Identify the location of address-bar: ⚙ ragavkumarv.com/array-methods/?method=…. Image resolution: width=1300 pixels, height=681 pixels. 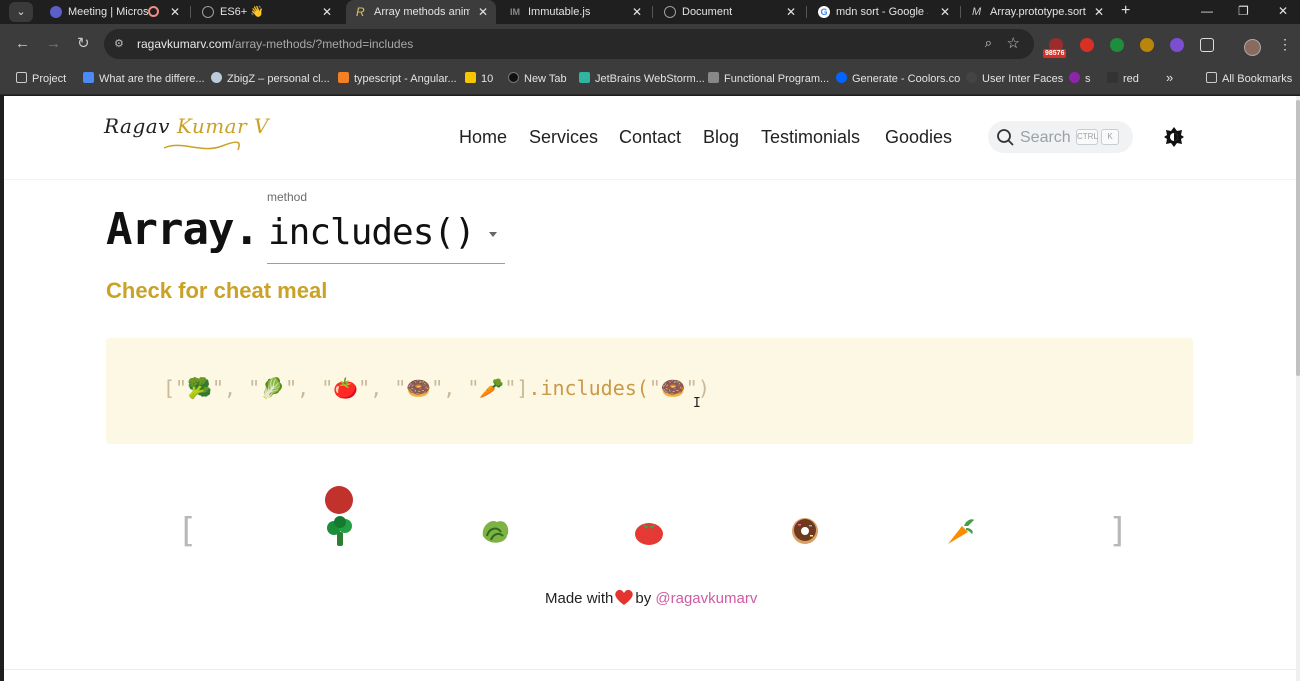
(569, 44).